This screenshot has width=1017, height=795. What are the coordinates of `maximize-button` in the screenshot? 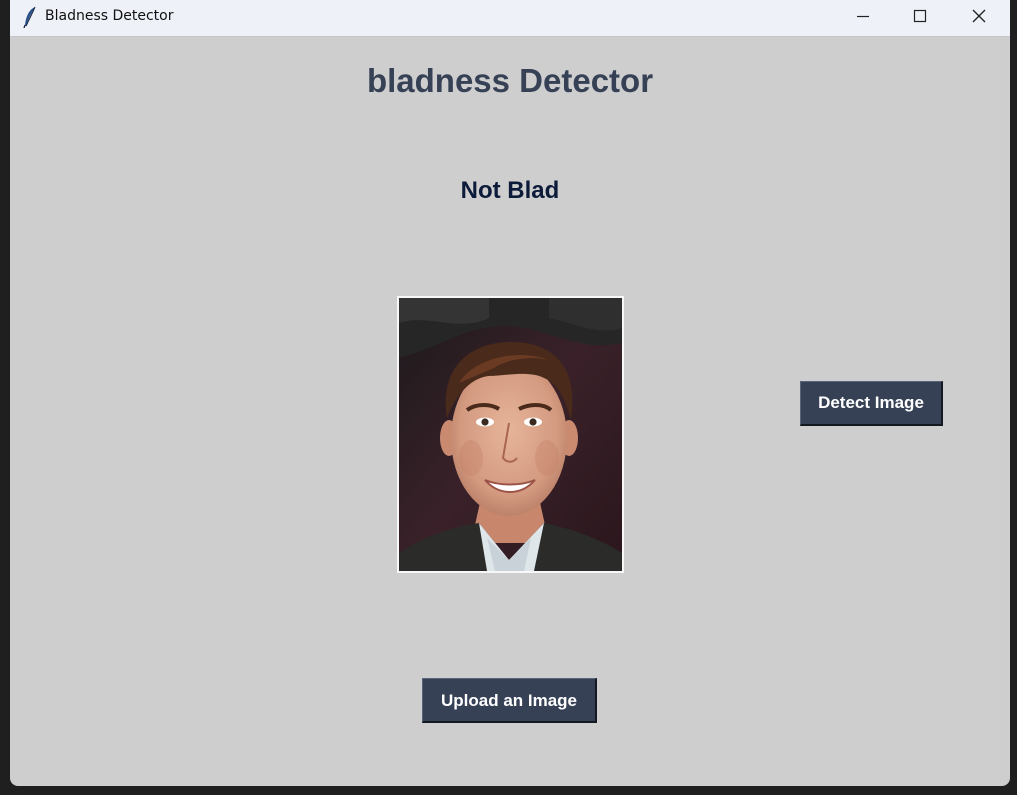 It's located at (921, 17).